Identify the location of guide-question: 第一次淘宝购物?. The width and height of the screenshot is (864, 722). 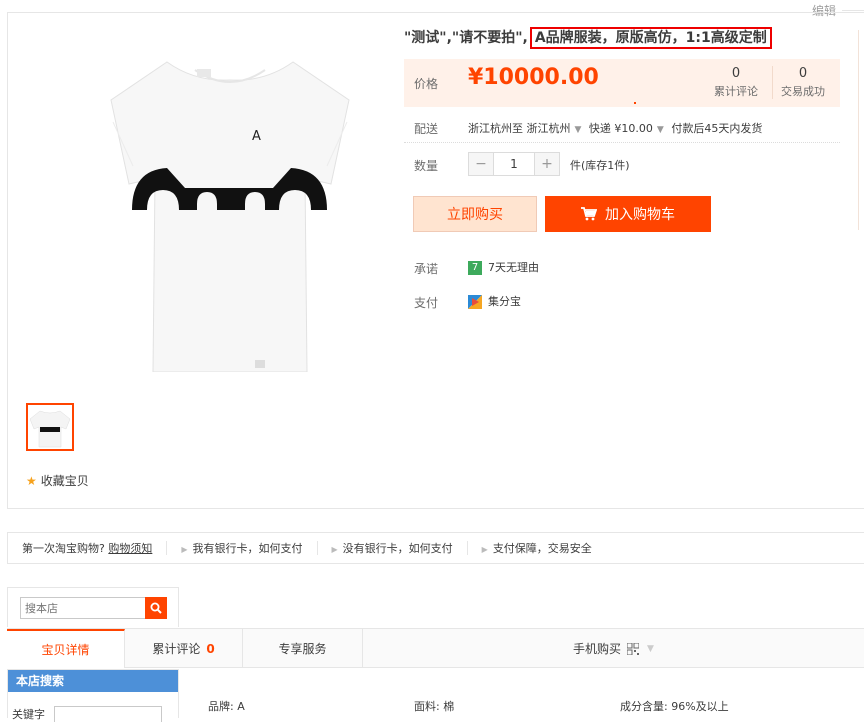
(63, 548).